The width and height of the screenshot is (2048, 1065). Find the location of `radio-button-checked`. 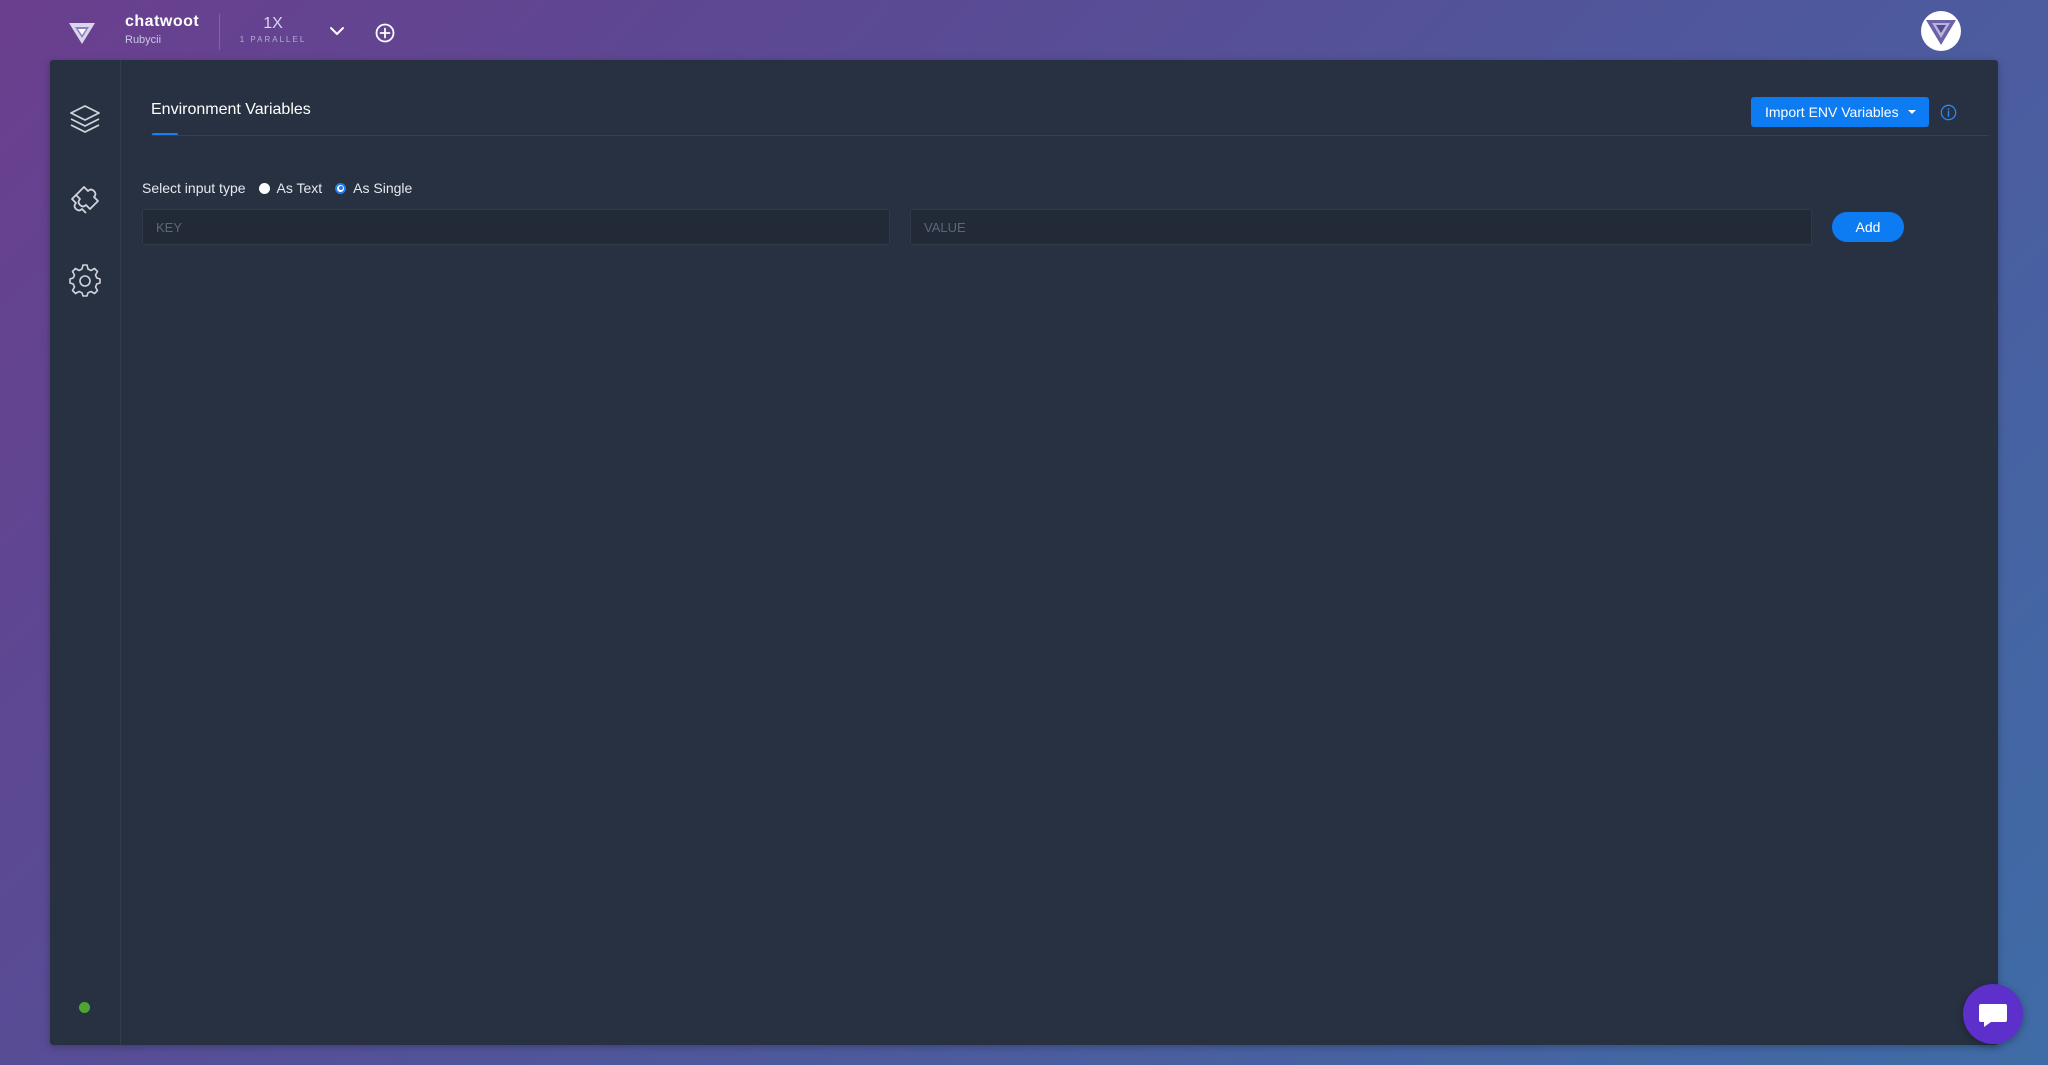

radio-button-checked is located at coordinates (341, 188).